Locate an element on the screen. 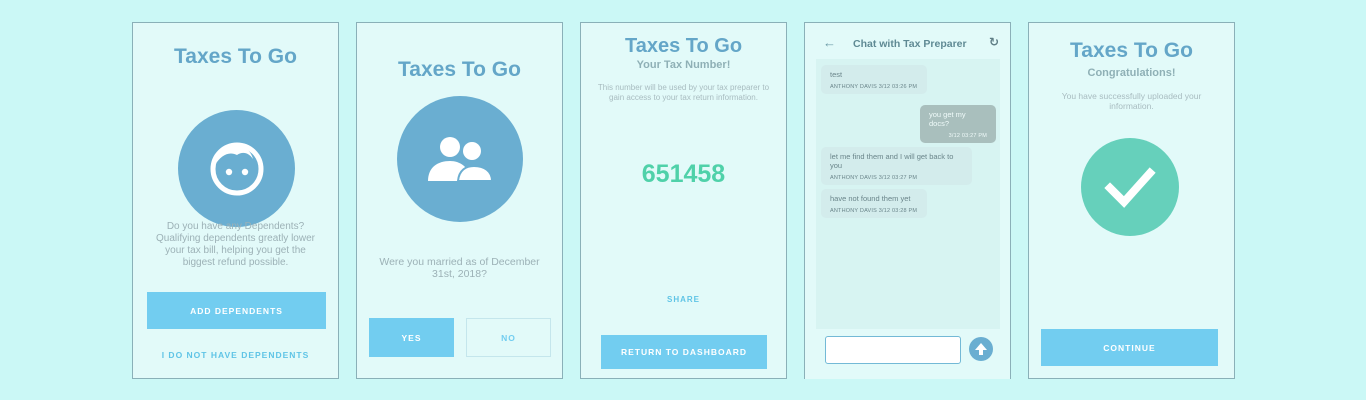  success-circle is located at coordinates (1130, 187).